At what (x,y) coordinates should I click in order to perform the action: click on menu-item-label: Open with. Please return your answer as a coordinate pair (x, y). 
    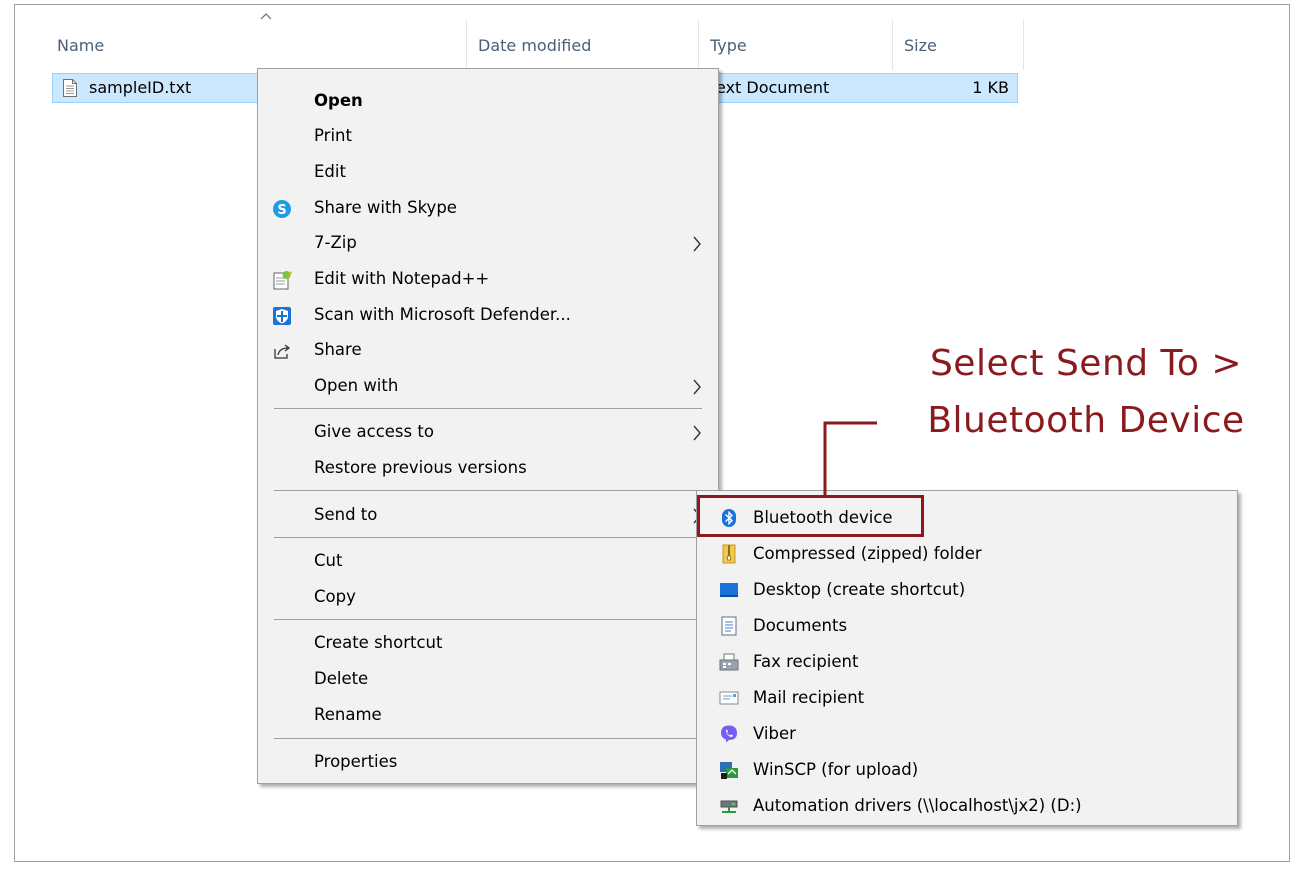
    Looking at the image, I should click on (356, 385).